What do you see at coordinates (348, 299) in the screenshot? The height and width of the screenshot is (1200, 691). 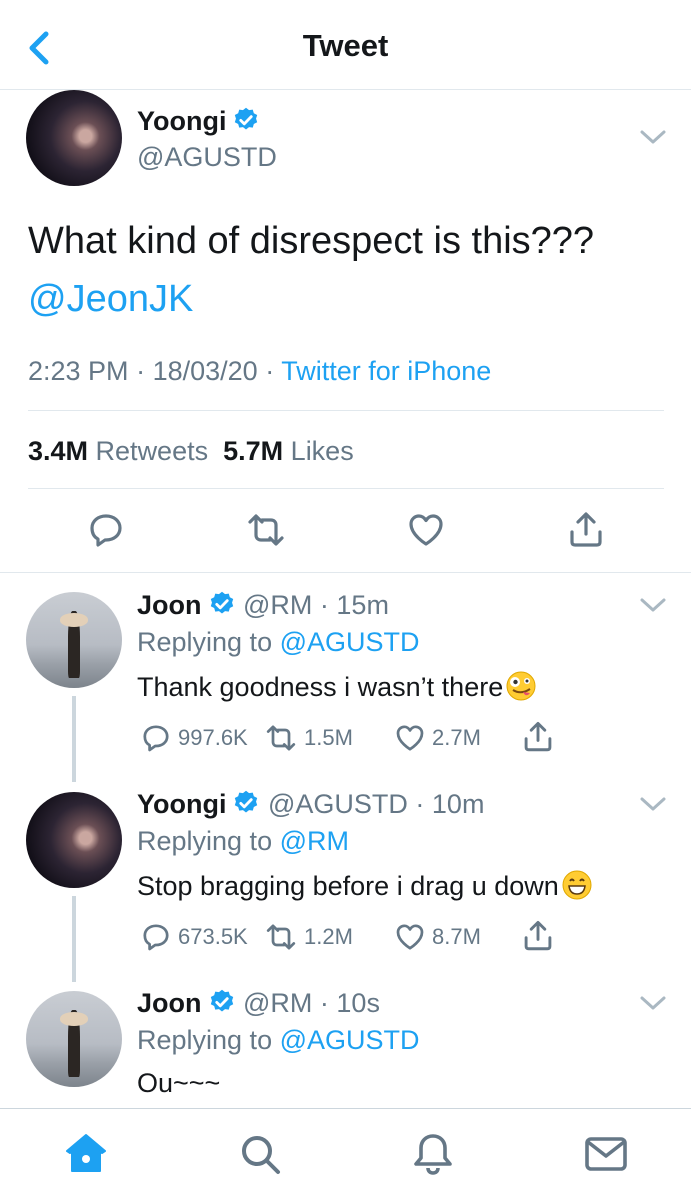 I see `mention-link: @JeonJK` at bounding box center [348, 299].